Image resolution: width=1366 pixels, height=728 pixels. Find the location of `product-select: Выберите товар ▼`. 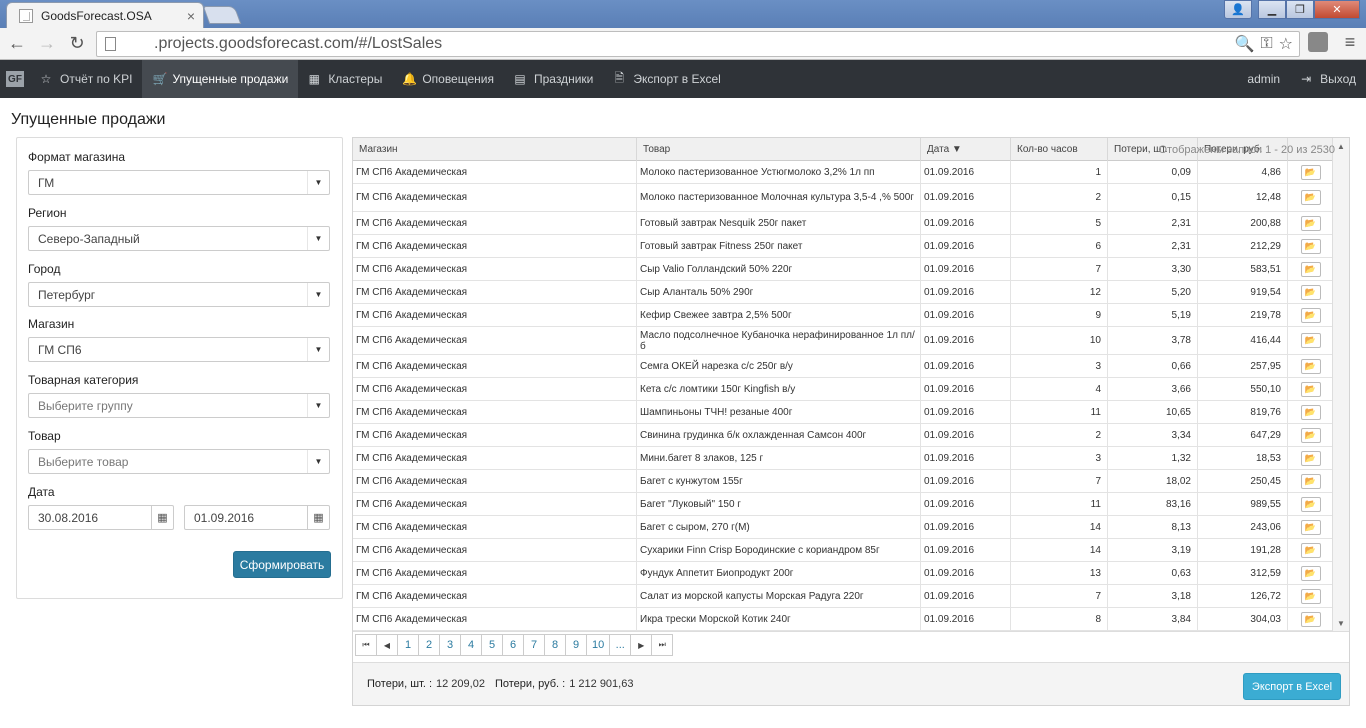

product-select: Выберите товар ▼ is located at coordinates (179, 461).